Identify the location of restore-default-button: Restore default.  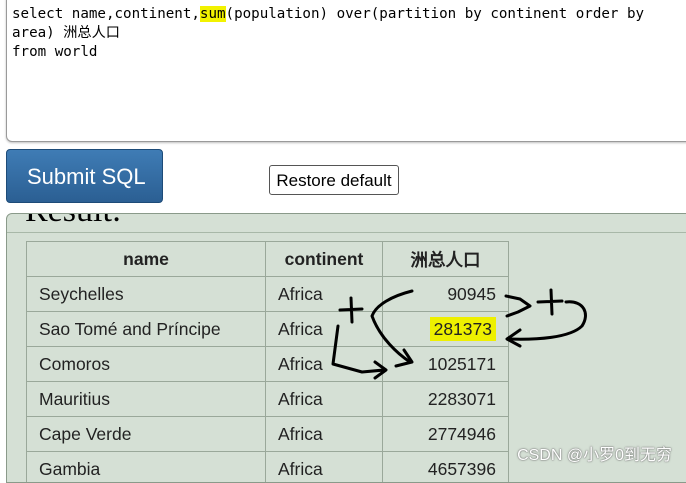
(334, 180).